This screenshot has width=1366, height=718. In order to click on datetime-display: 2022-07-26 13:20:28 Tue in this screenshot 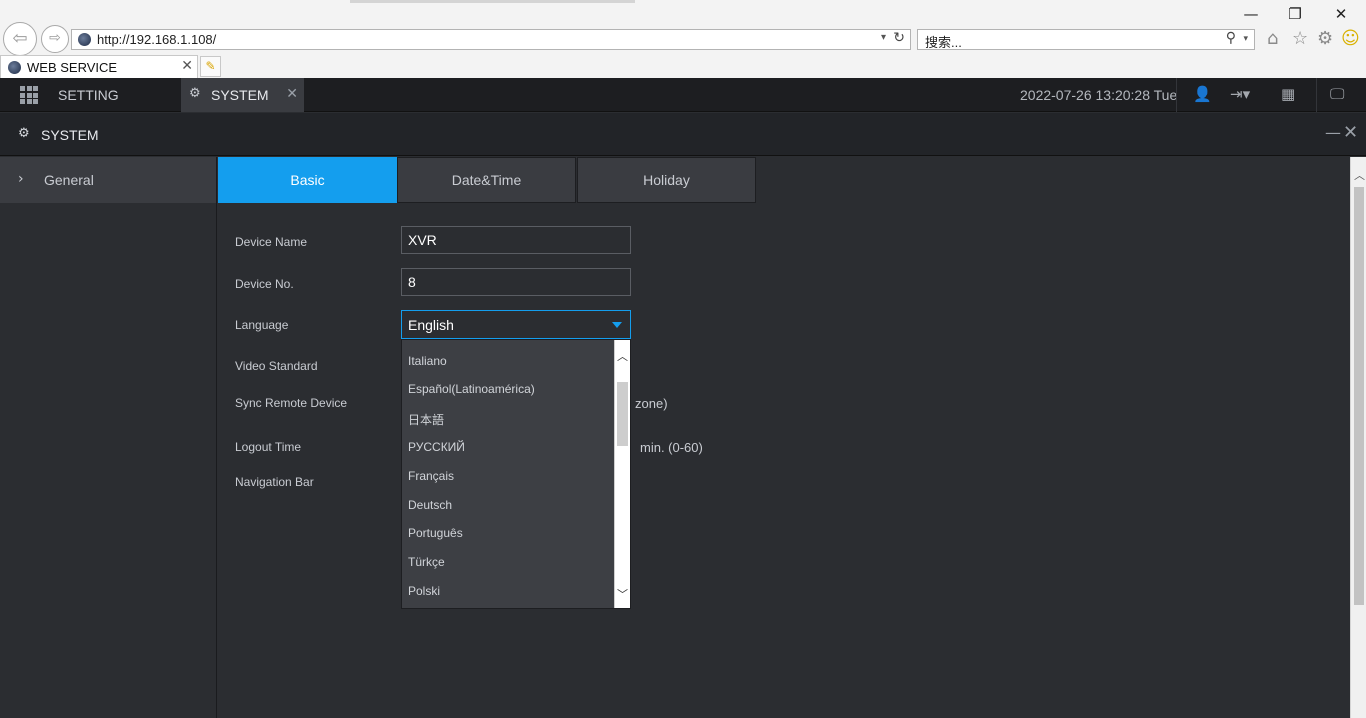, I will do `click(1099, 95)`.